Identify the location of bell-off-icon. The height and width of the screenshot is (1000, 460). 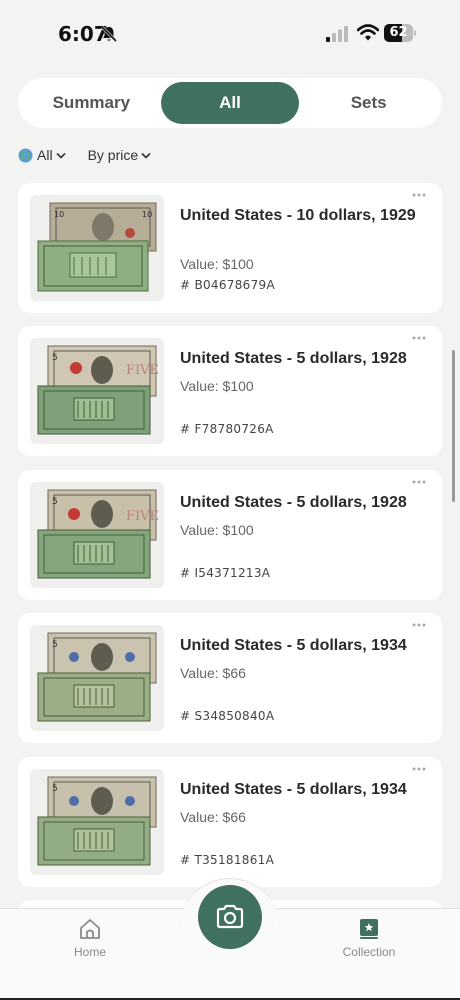
(109, 34).